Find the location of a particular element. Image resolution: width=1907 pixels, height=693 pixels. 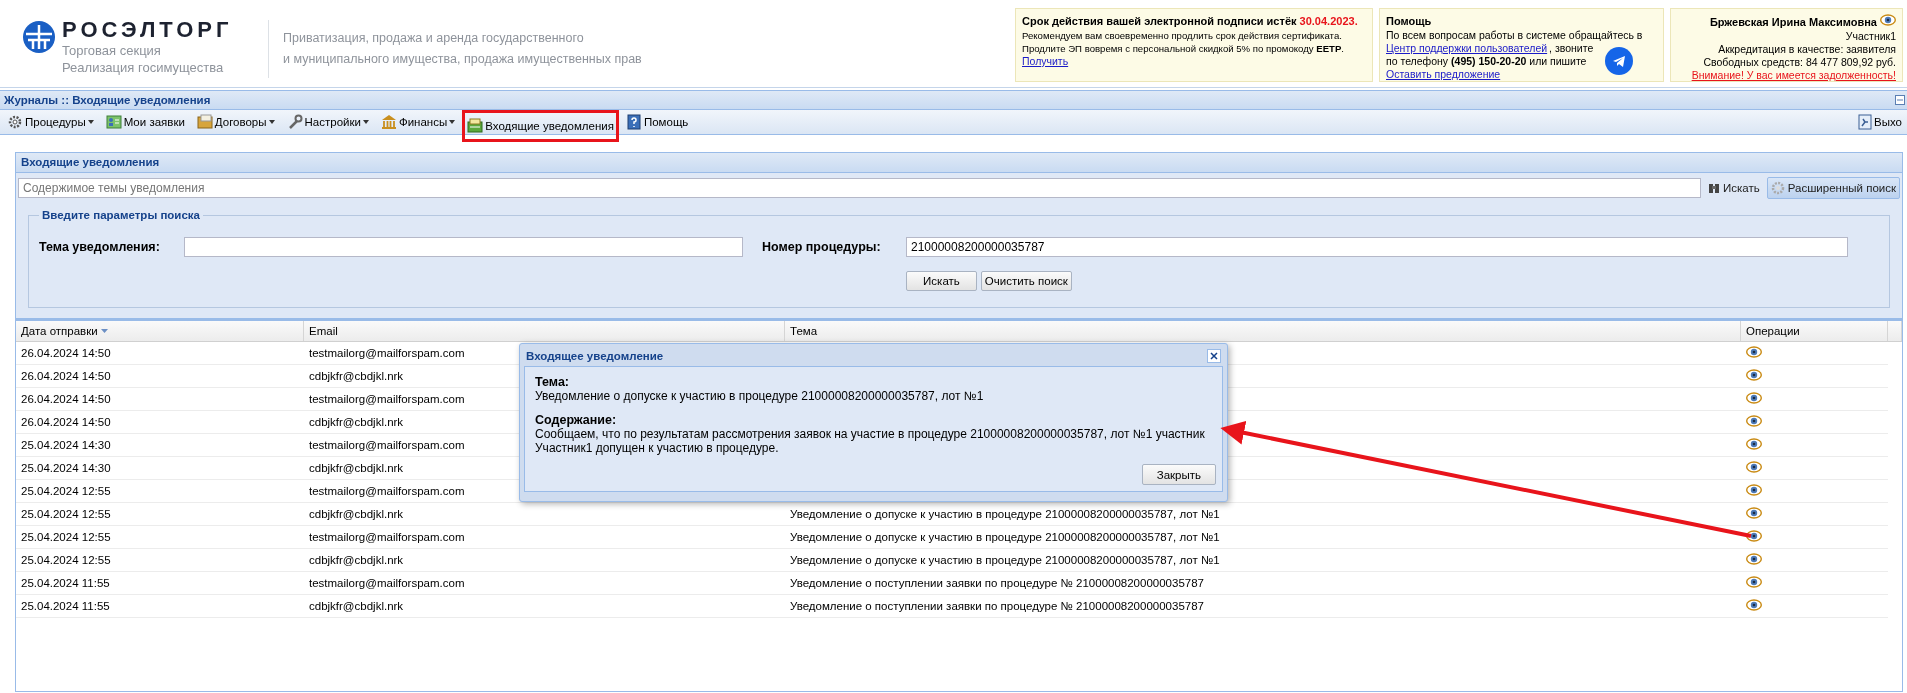

toolbar-button: Помощь is located at coordinates (657, 122).